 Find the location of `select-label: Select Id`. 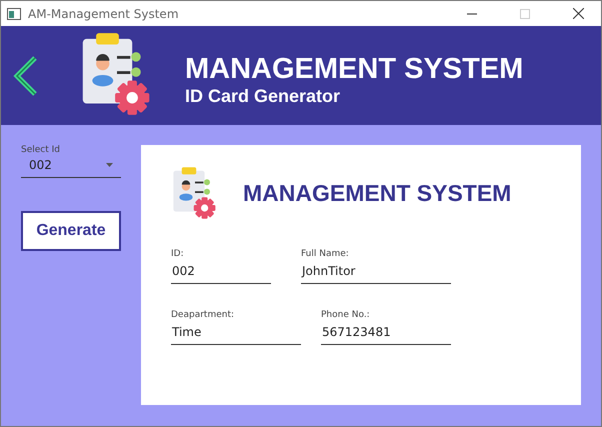

select-label: Select Id is located at coordinates (41, 150).